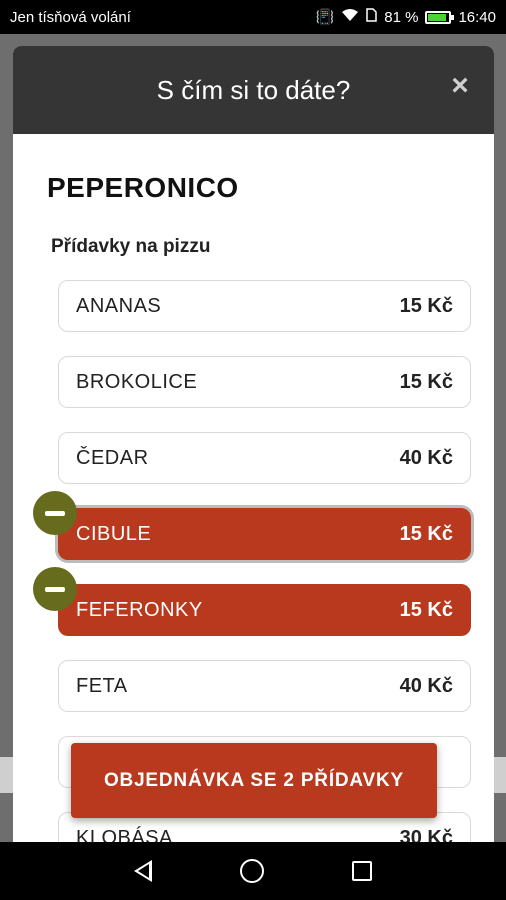  Describe the element at coordinates (119, 305) in the screenshot. I see `addon-name: ANANAS` at that location.